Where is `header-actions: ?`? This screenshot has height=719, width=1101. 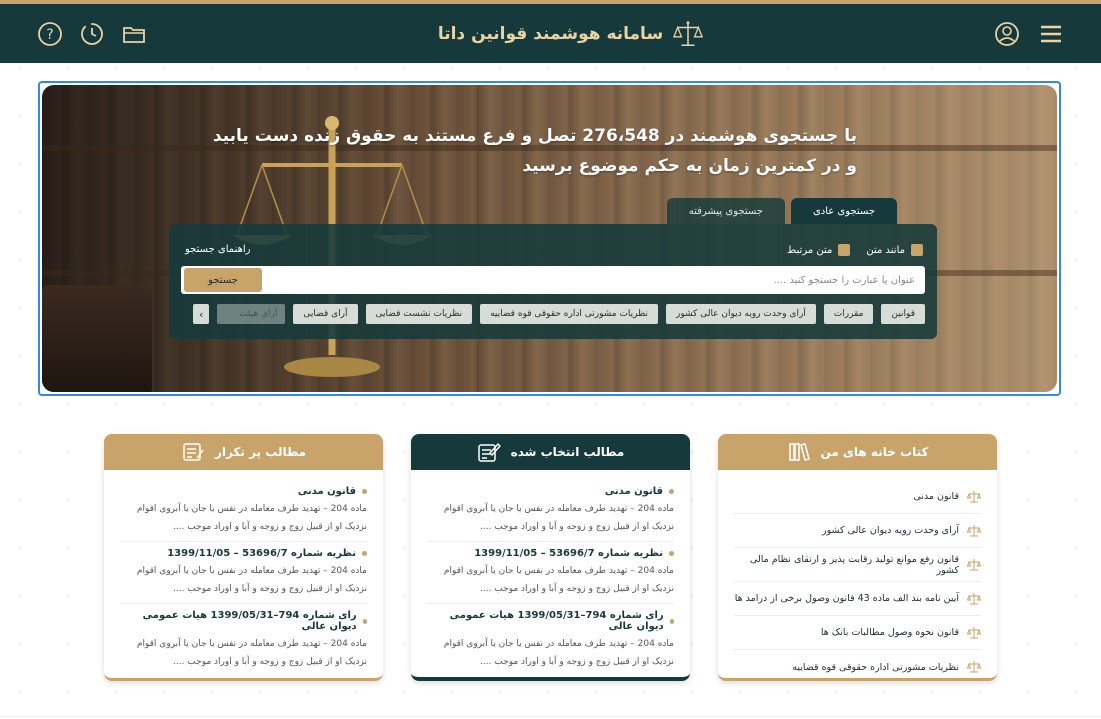
header-actions: ? is located at coordinates (92, 34).